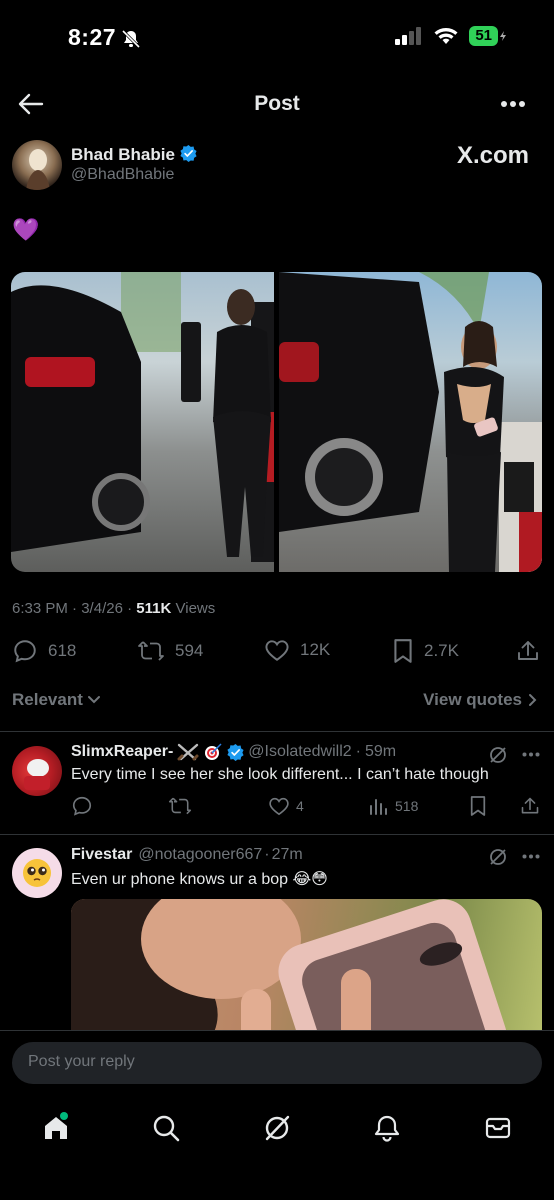 The image size is (554, 1200). I want to click on reply-share-action, so click(530, 806).